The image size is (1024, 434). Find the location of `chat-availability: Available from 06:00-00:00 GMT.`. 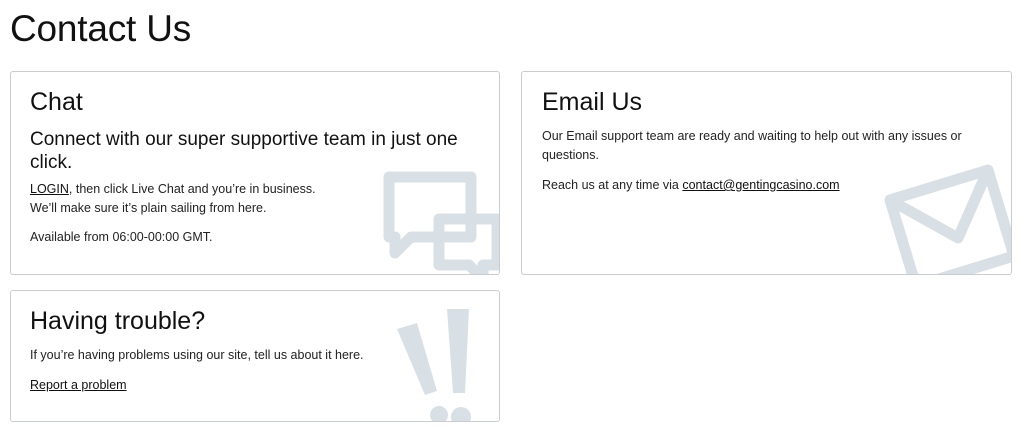

chat-availability: Available from 06:00-00:00 GMT. is located at coordinates (121, 237).